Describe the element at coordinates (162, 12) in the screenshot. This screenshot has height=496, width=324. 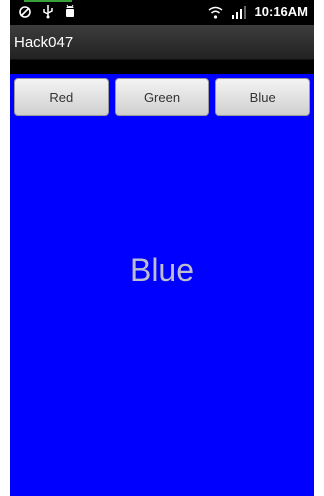
I see `status-bar: 10:16AM` at that location.